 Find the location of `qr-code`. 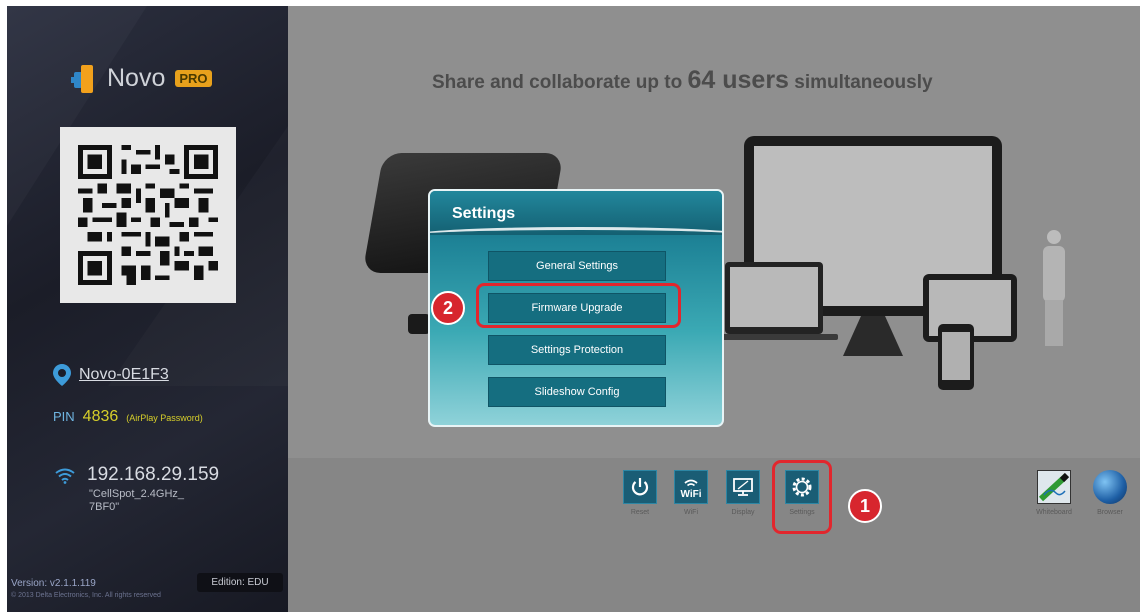

qr-code is located at coordinates (148, 215).